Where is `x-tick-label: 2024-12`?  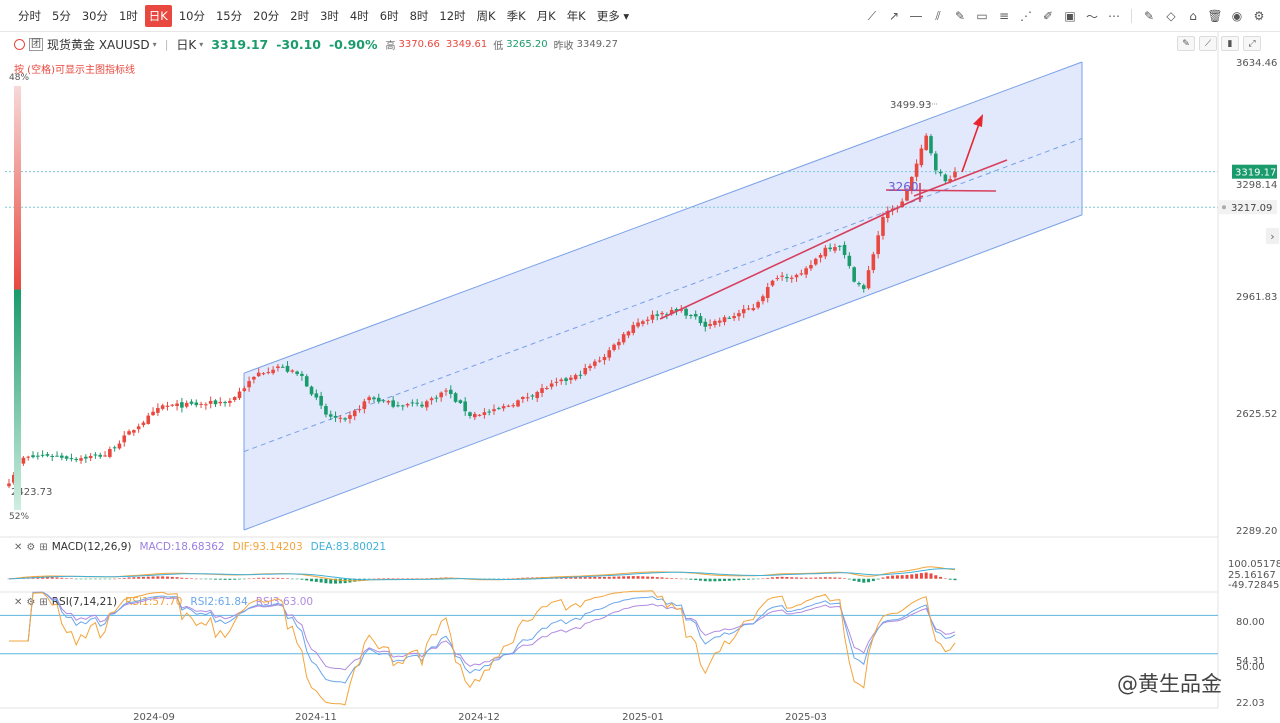
x-tick-label: 2024-12 is located at coordinates (479, 717).